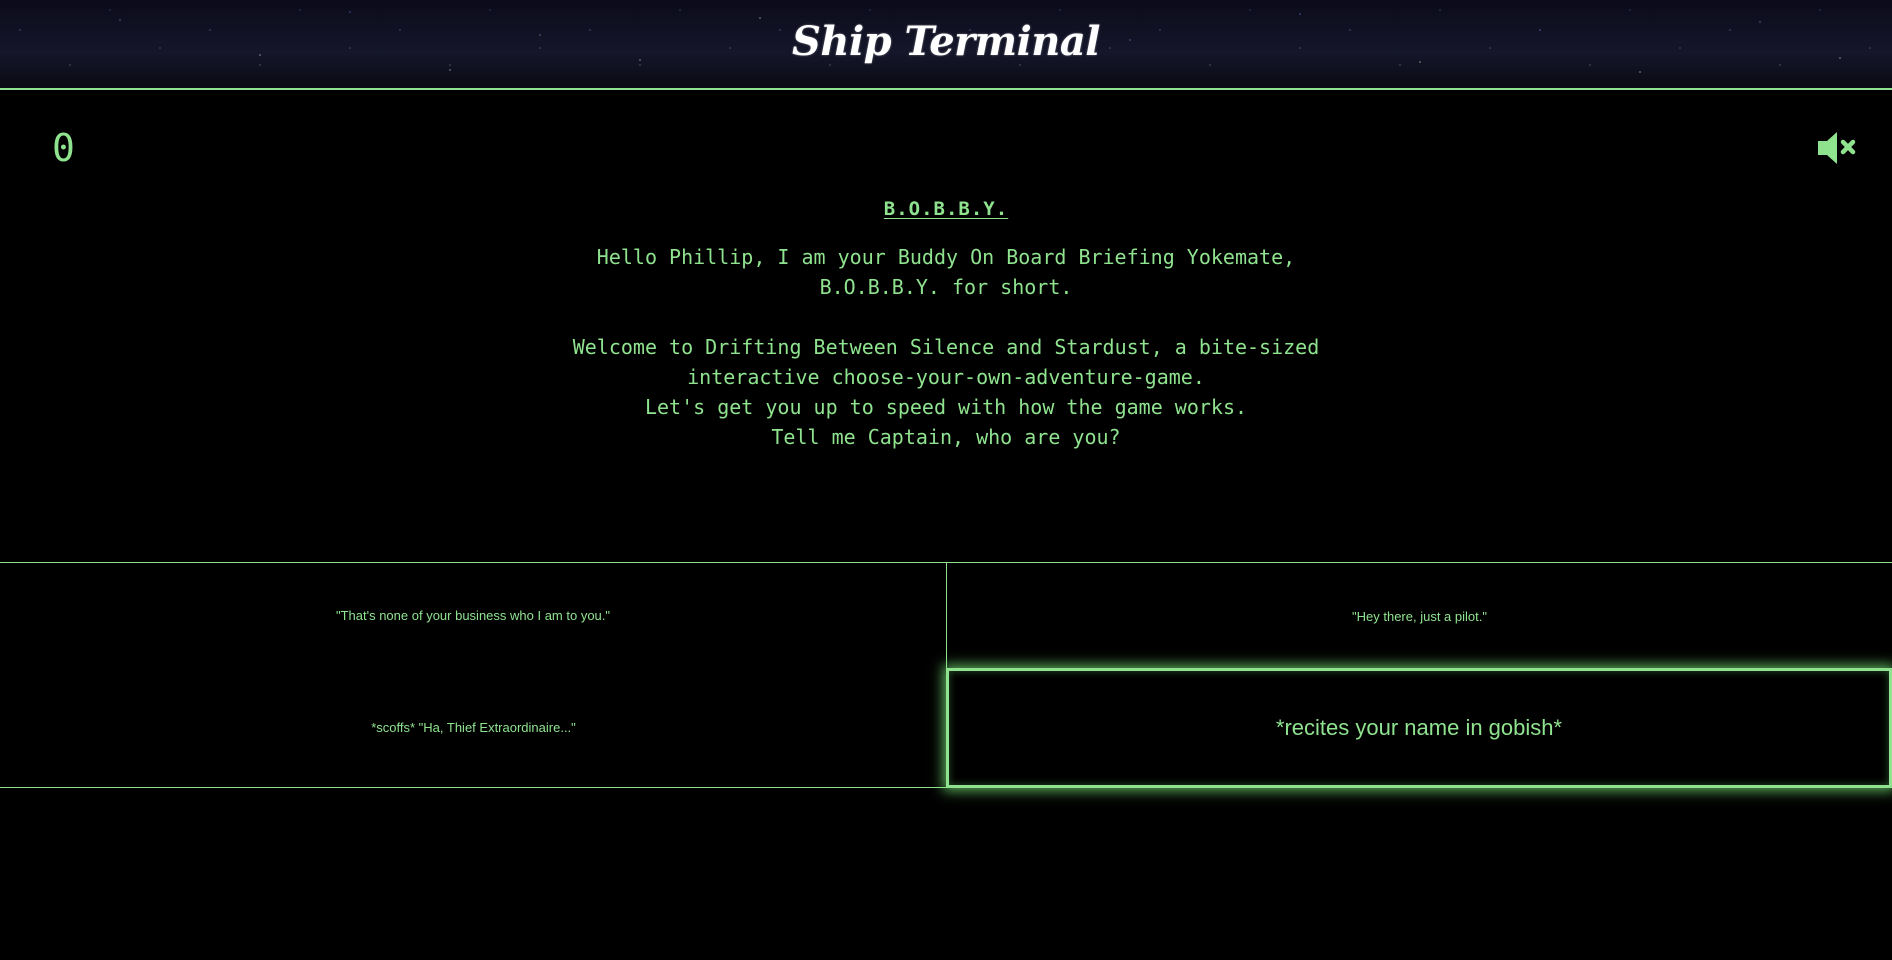 The width and height of the screenshot is (1892, 960). Describe the element at coordinates (946, 317) in the screenshot. I see `dialogue-spacer` at that location.